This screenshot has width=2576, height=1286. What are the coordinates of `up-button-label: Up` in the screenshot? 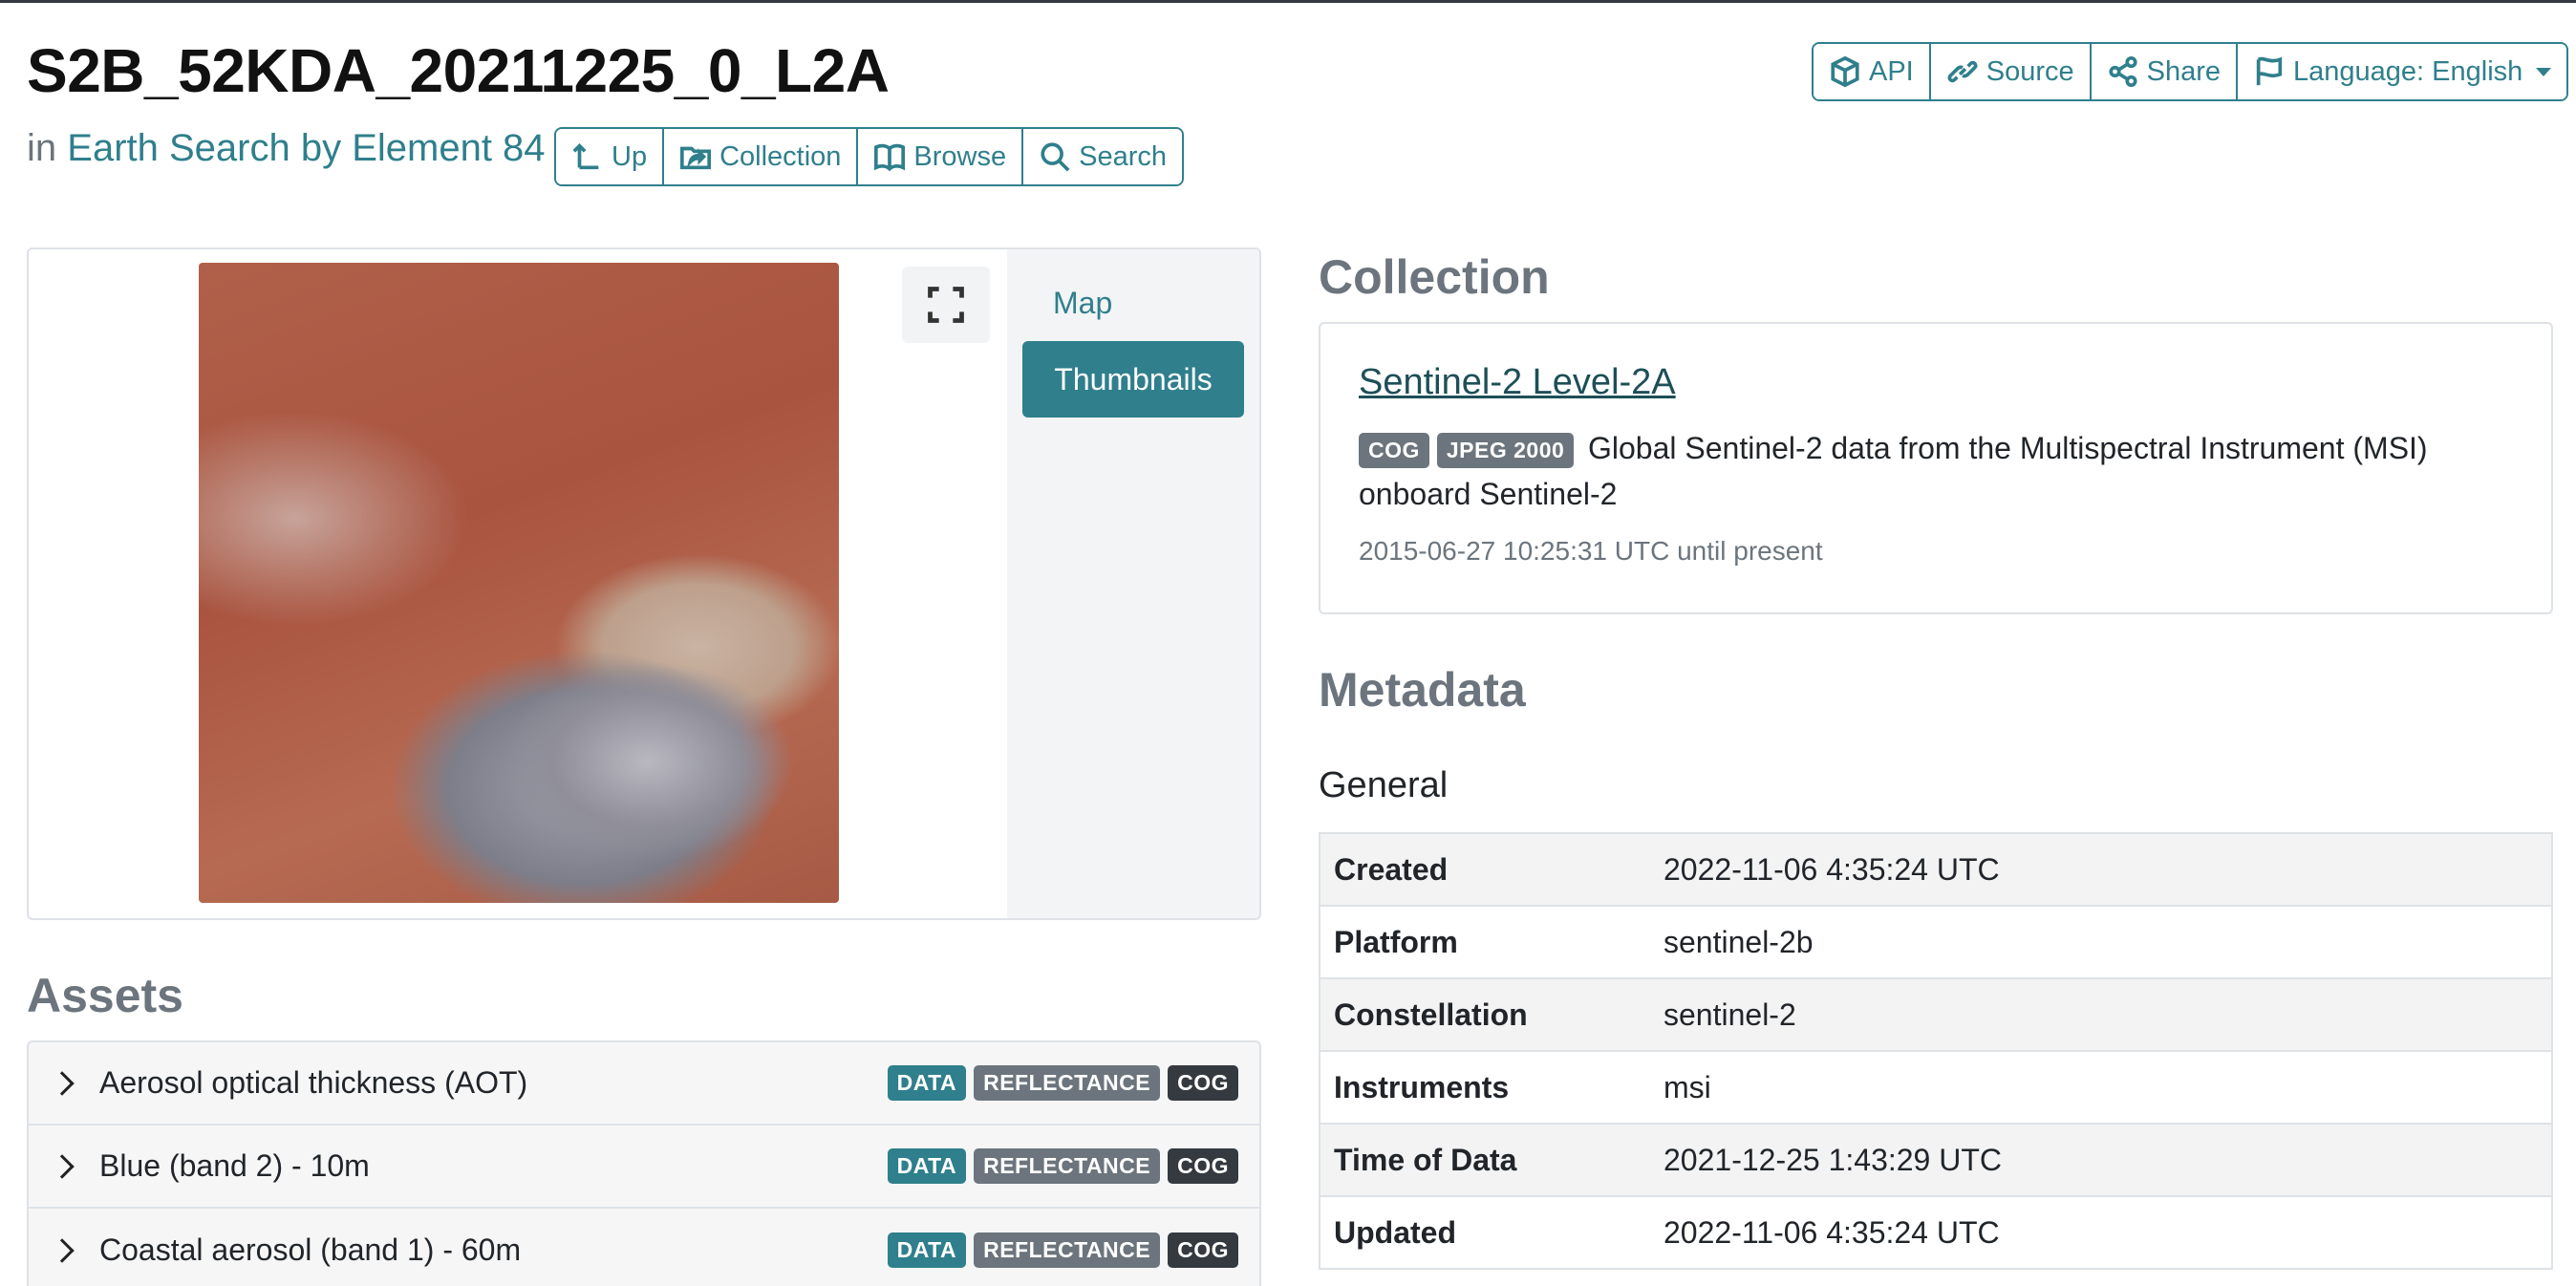 It's located at (630, 156).